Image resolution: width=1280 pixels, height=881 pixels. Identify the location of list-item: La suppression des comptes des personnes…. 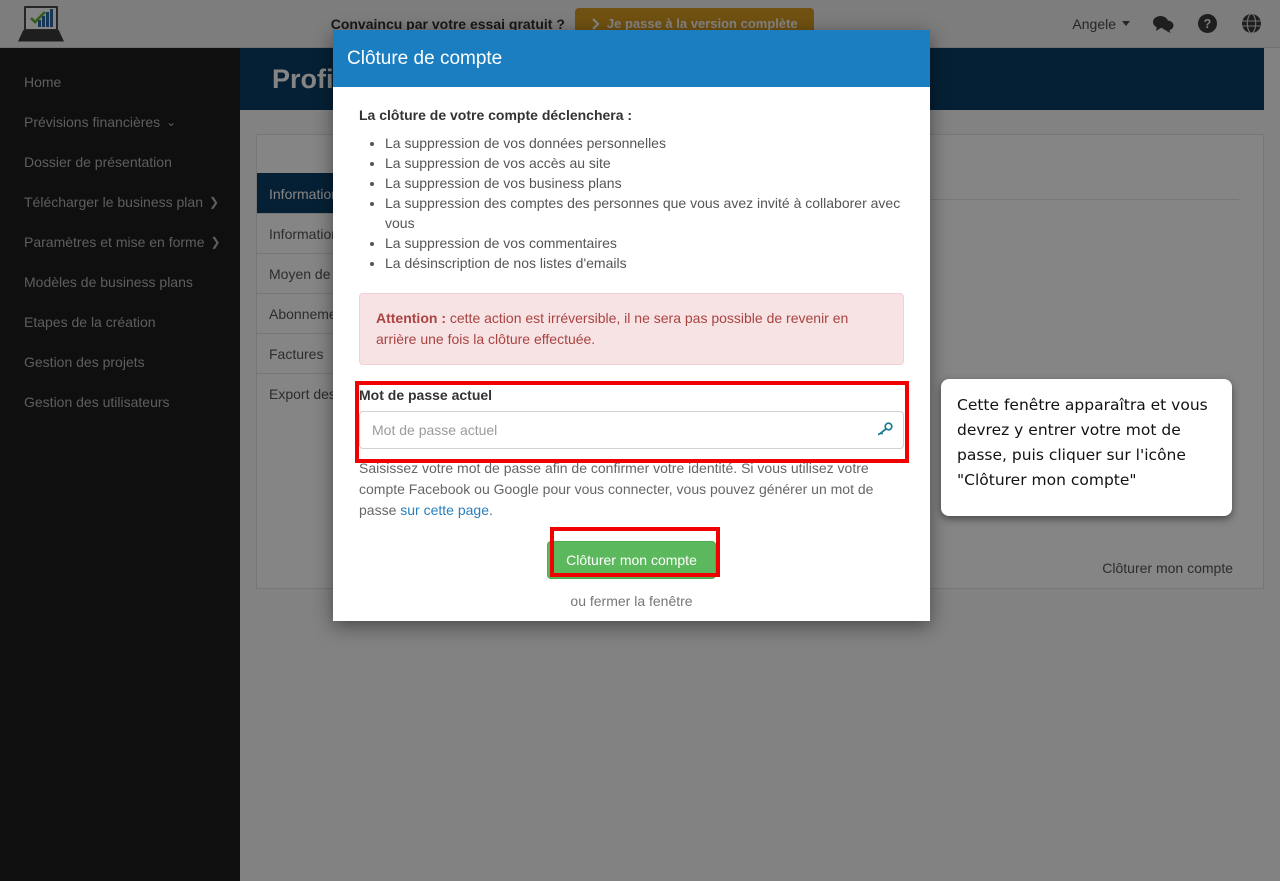
(644, 213).